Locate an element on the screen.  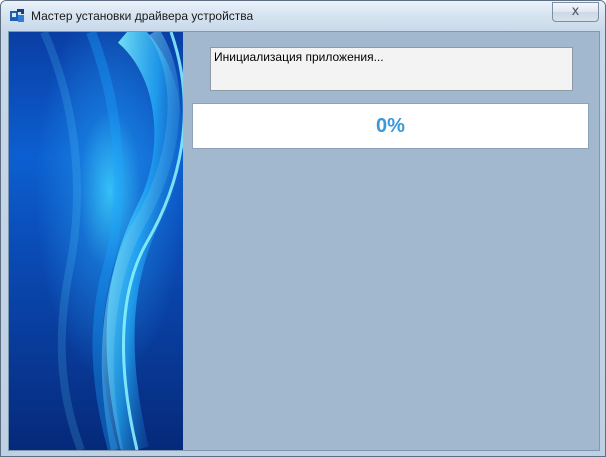
progress-percentage: 0% is located at coordinates (390, 125).